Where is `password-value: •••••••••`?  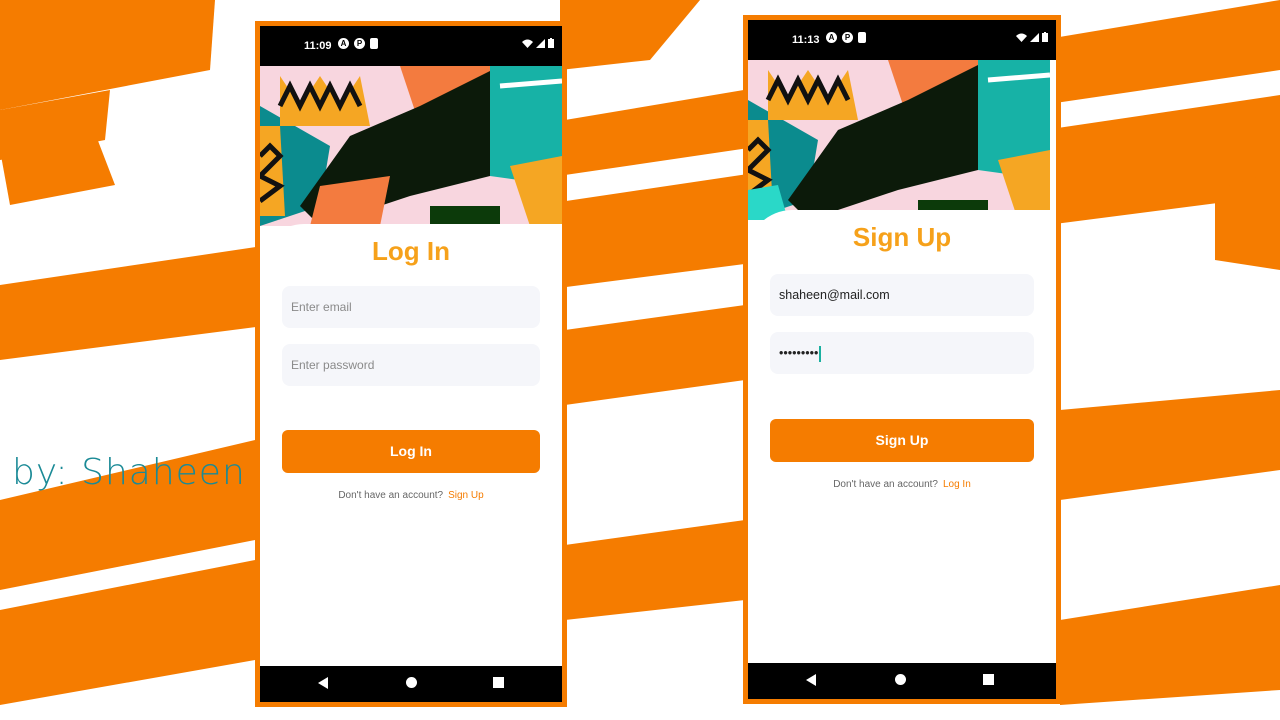 password-value: ••••••••• is located at coordinates (799, 353).